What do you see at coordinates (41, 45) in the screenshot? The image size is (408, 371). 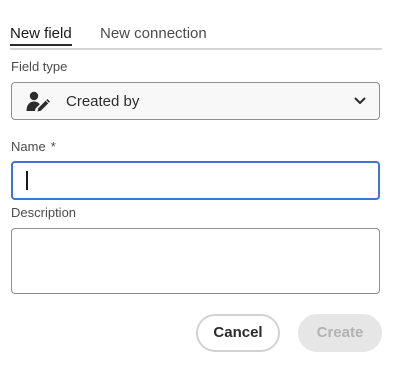 I see `selected-tab-indicator` at bounding box center [41, 45].